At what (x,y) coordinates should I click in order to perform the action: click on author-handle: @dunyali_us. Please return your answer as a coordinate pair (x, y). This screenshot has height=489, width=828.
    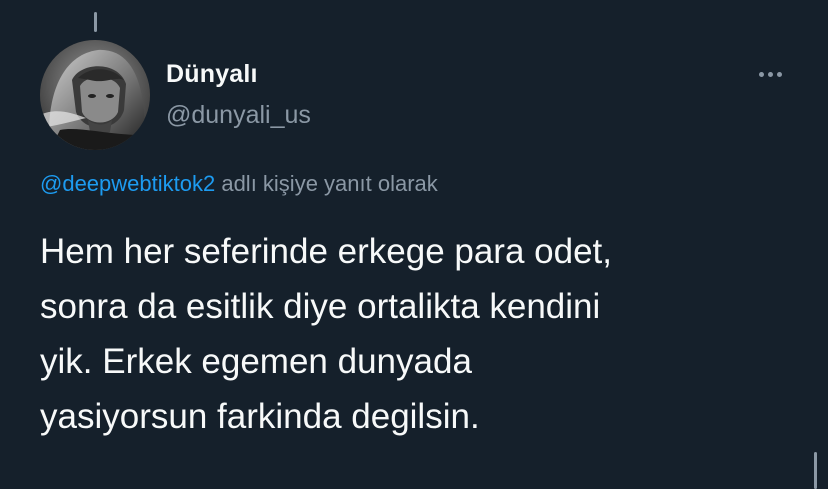
    Looking at the image, I should click on (238, 115).